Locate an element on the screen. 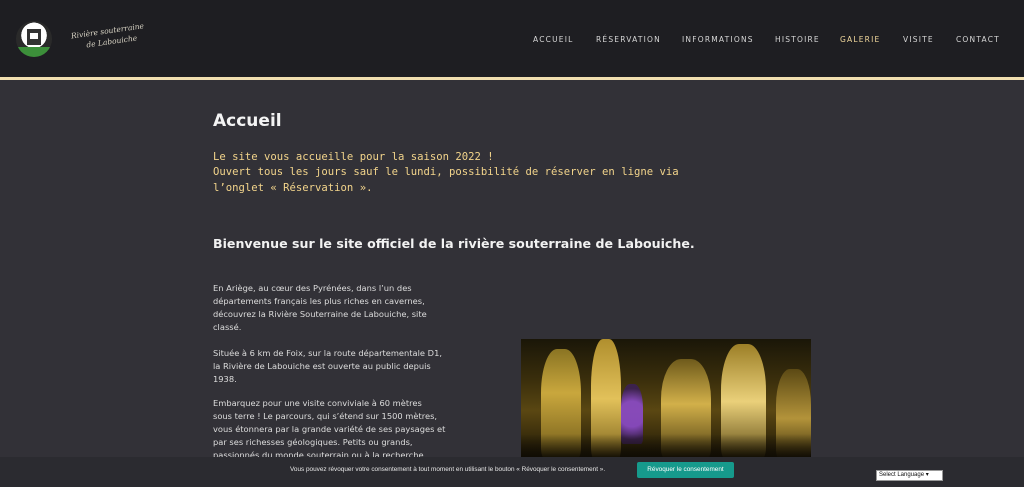 The width and height of the screenshot is (1024, 487). paragraph-line: classé. is located at coordinates (227, 327).